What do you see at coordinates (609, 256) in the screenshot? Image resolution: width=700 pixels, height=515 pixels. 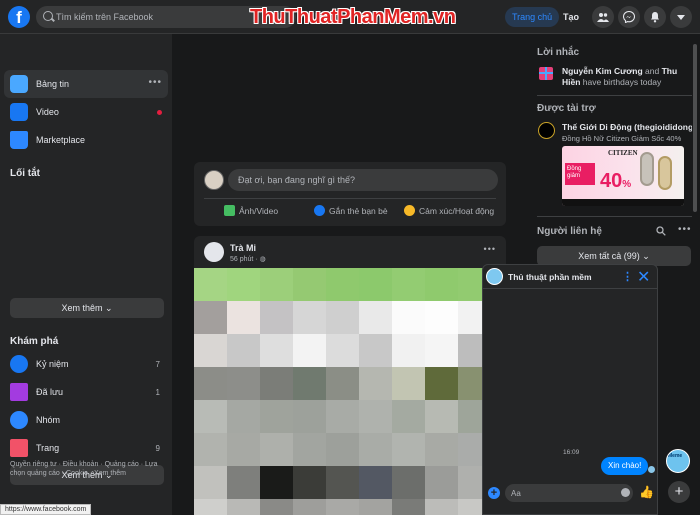 I see `see-all-label: Xem tất cả (99)` at bounding box center [609, 256].